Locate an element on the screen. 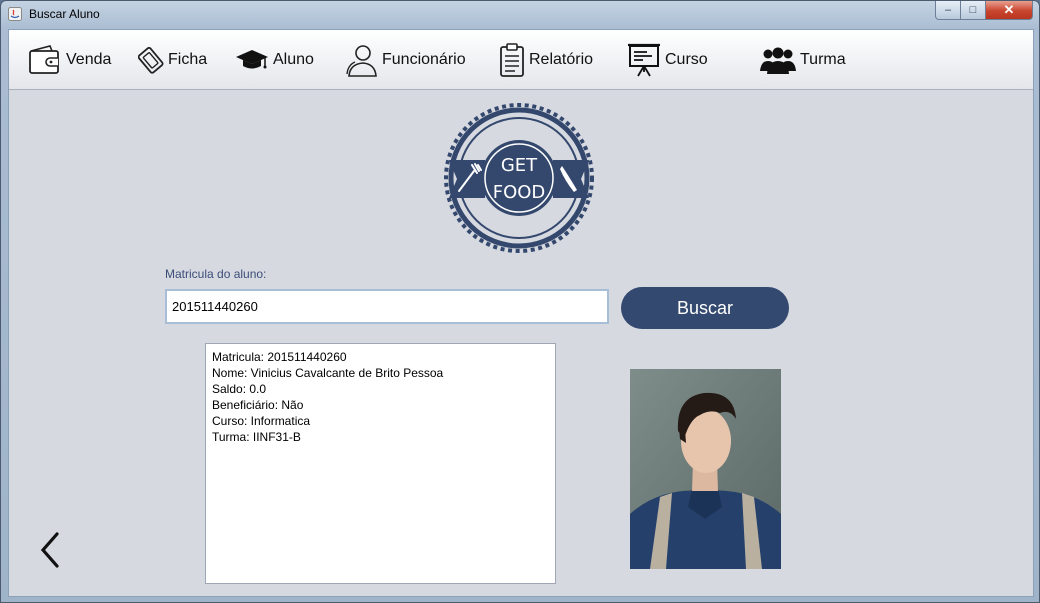 This screenshot has height=603, width=1040. chevron-left-icon is located at coordinates (50, 550).